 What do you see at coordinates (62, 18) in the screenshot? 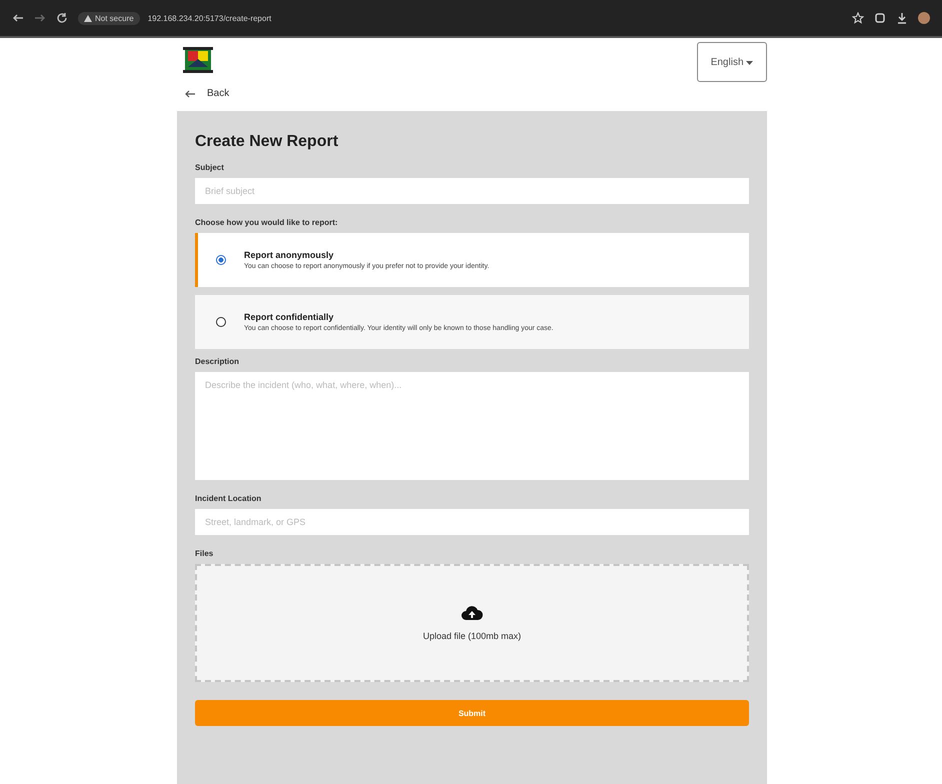
I see `reload-icon` at bounding box center [62, 18].